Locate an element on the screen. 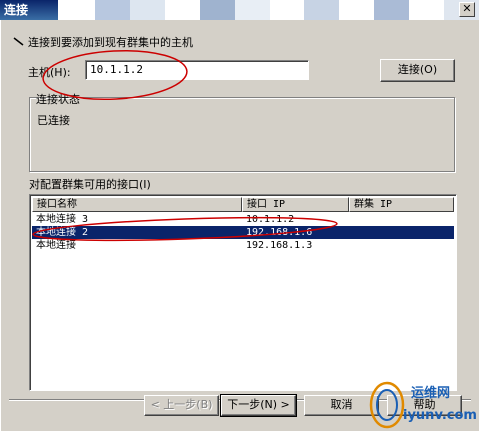 The image size is (479, 431). window-title: 连接 is located at coordinates (29, 10).